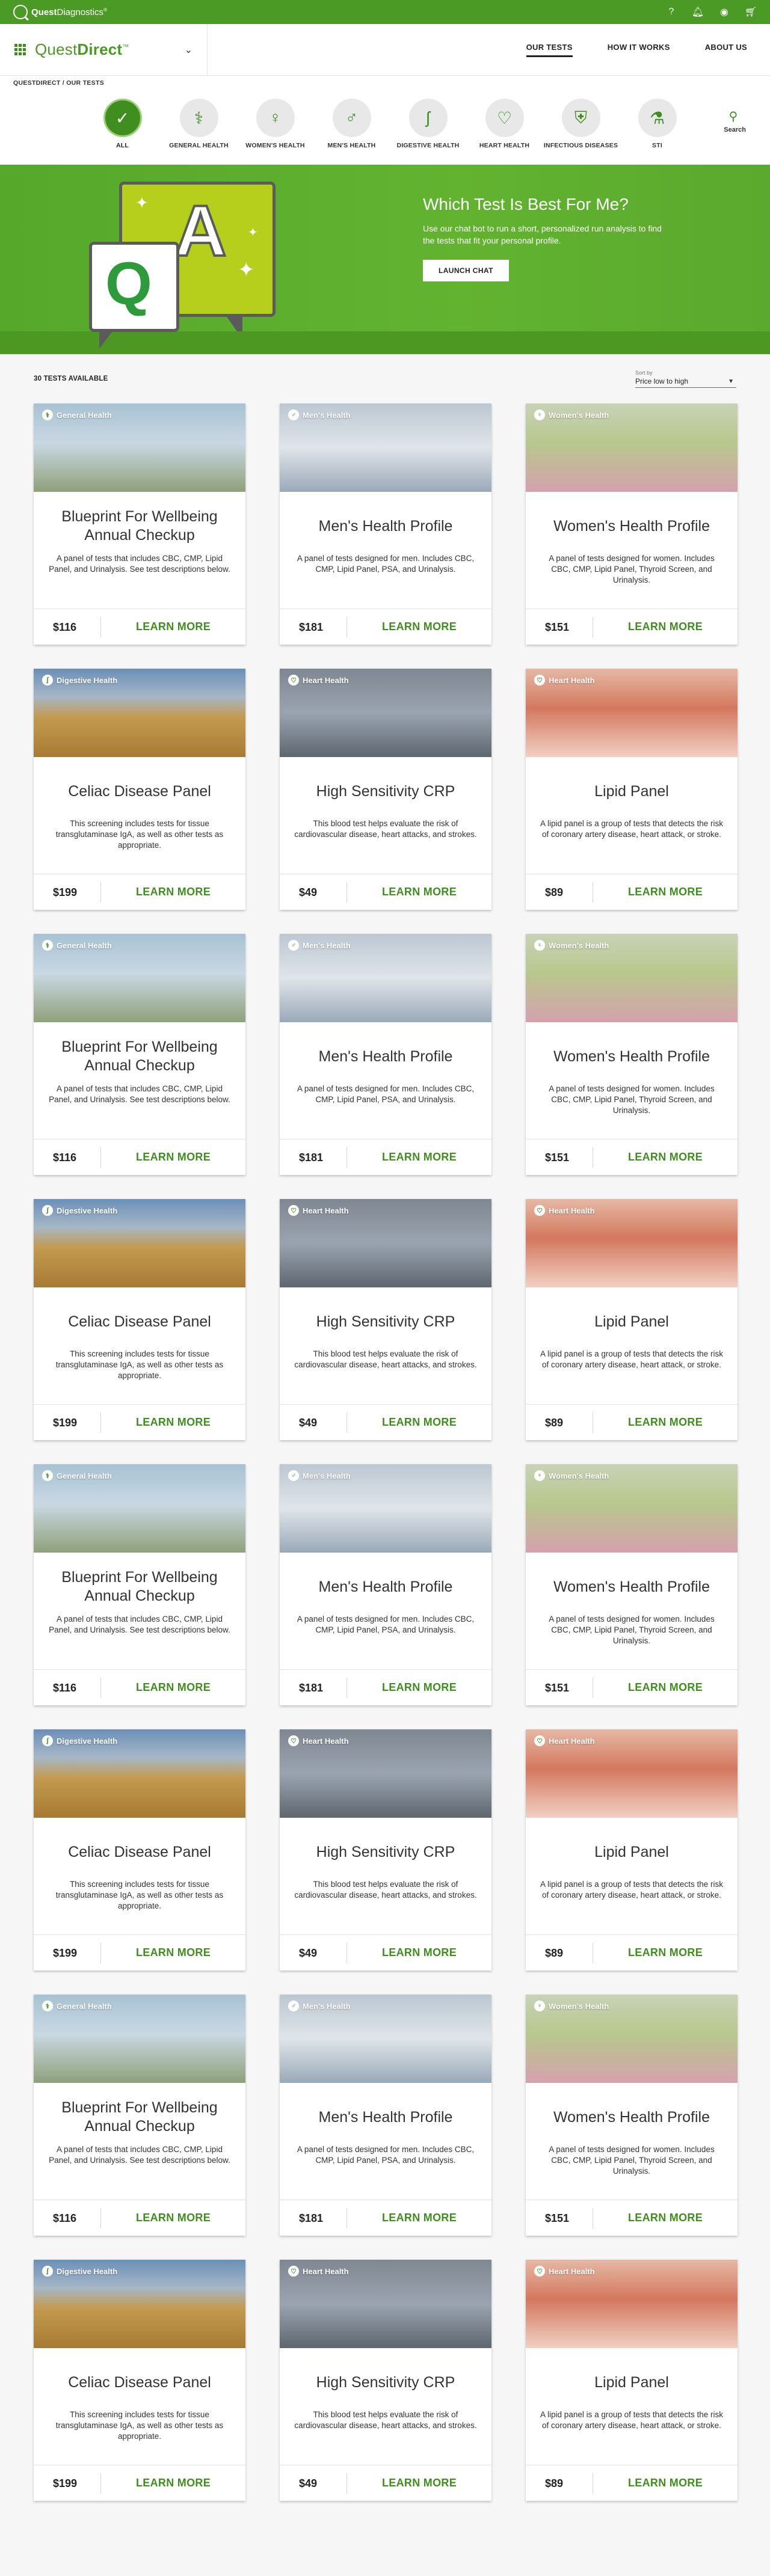  I want to click on category-general-health: ⚕ GENERAL HEALTH, so click(199, 124).